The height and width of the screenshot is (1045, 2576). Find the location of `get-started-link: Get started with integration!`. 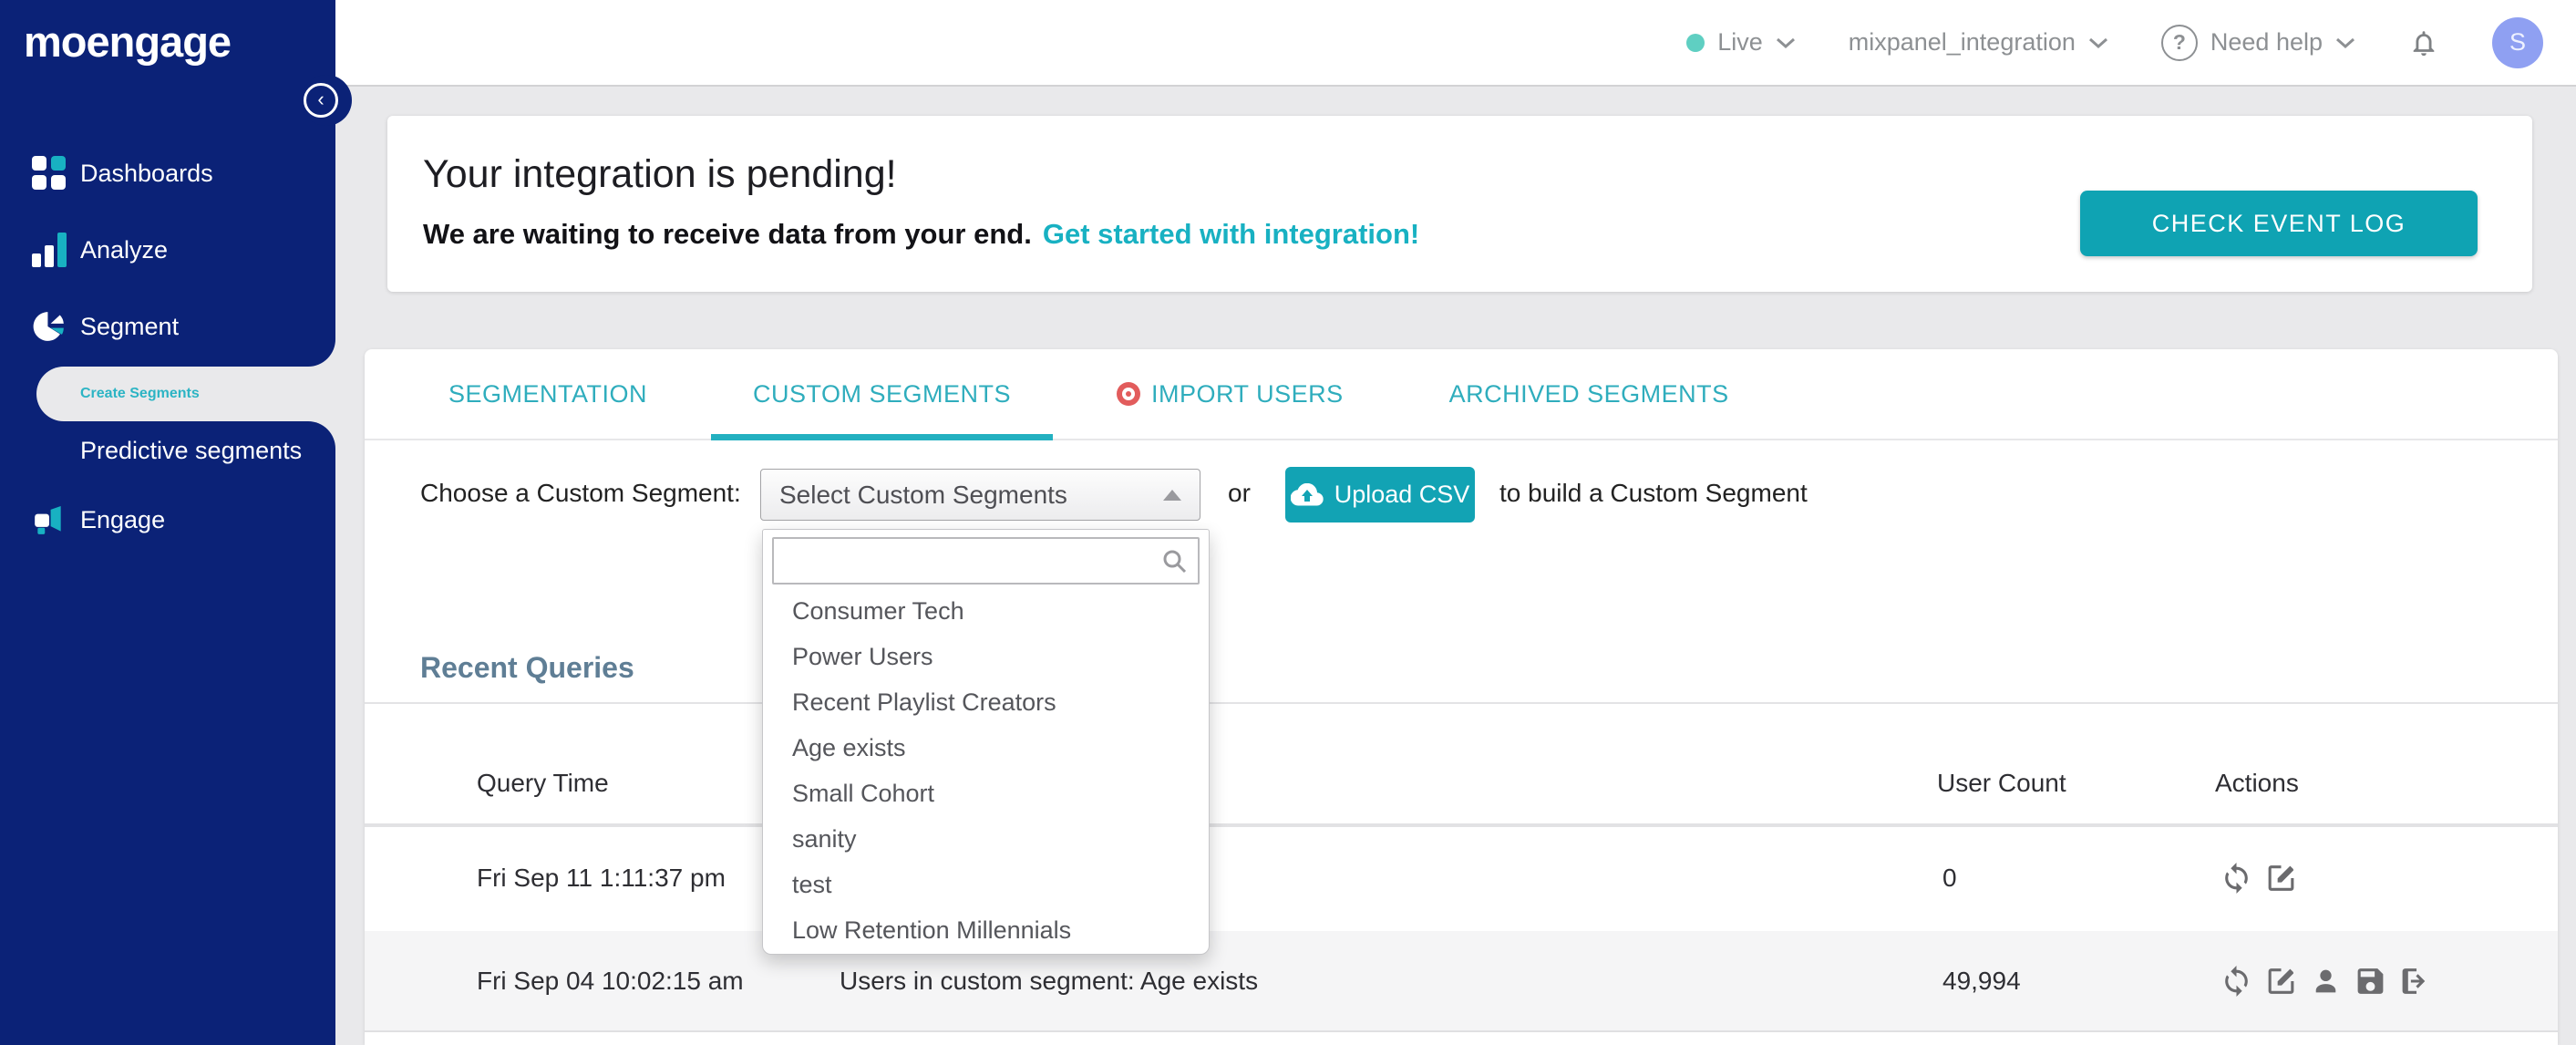

get-started-link: Get started with integration! is located at coordinates (1231, 234).